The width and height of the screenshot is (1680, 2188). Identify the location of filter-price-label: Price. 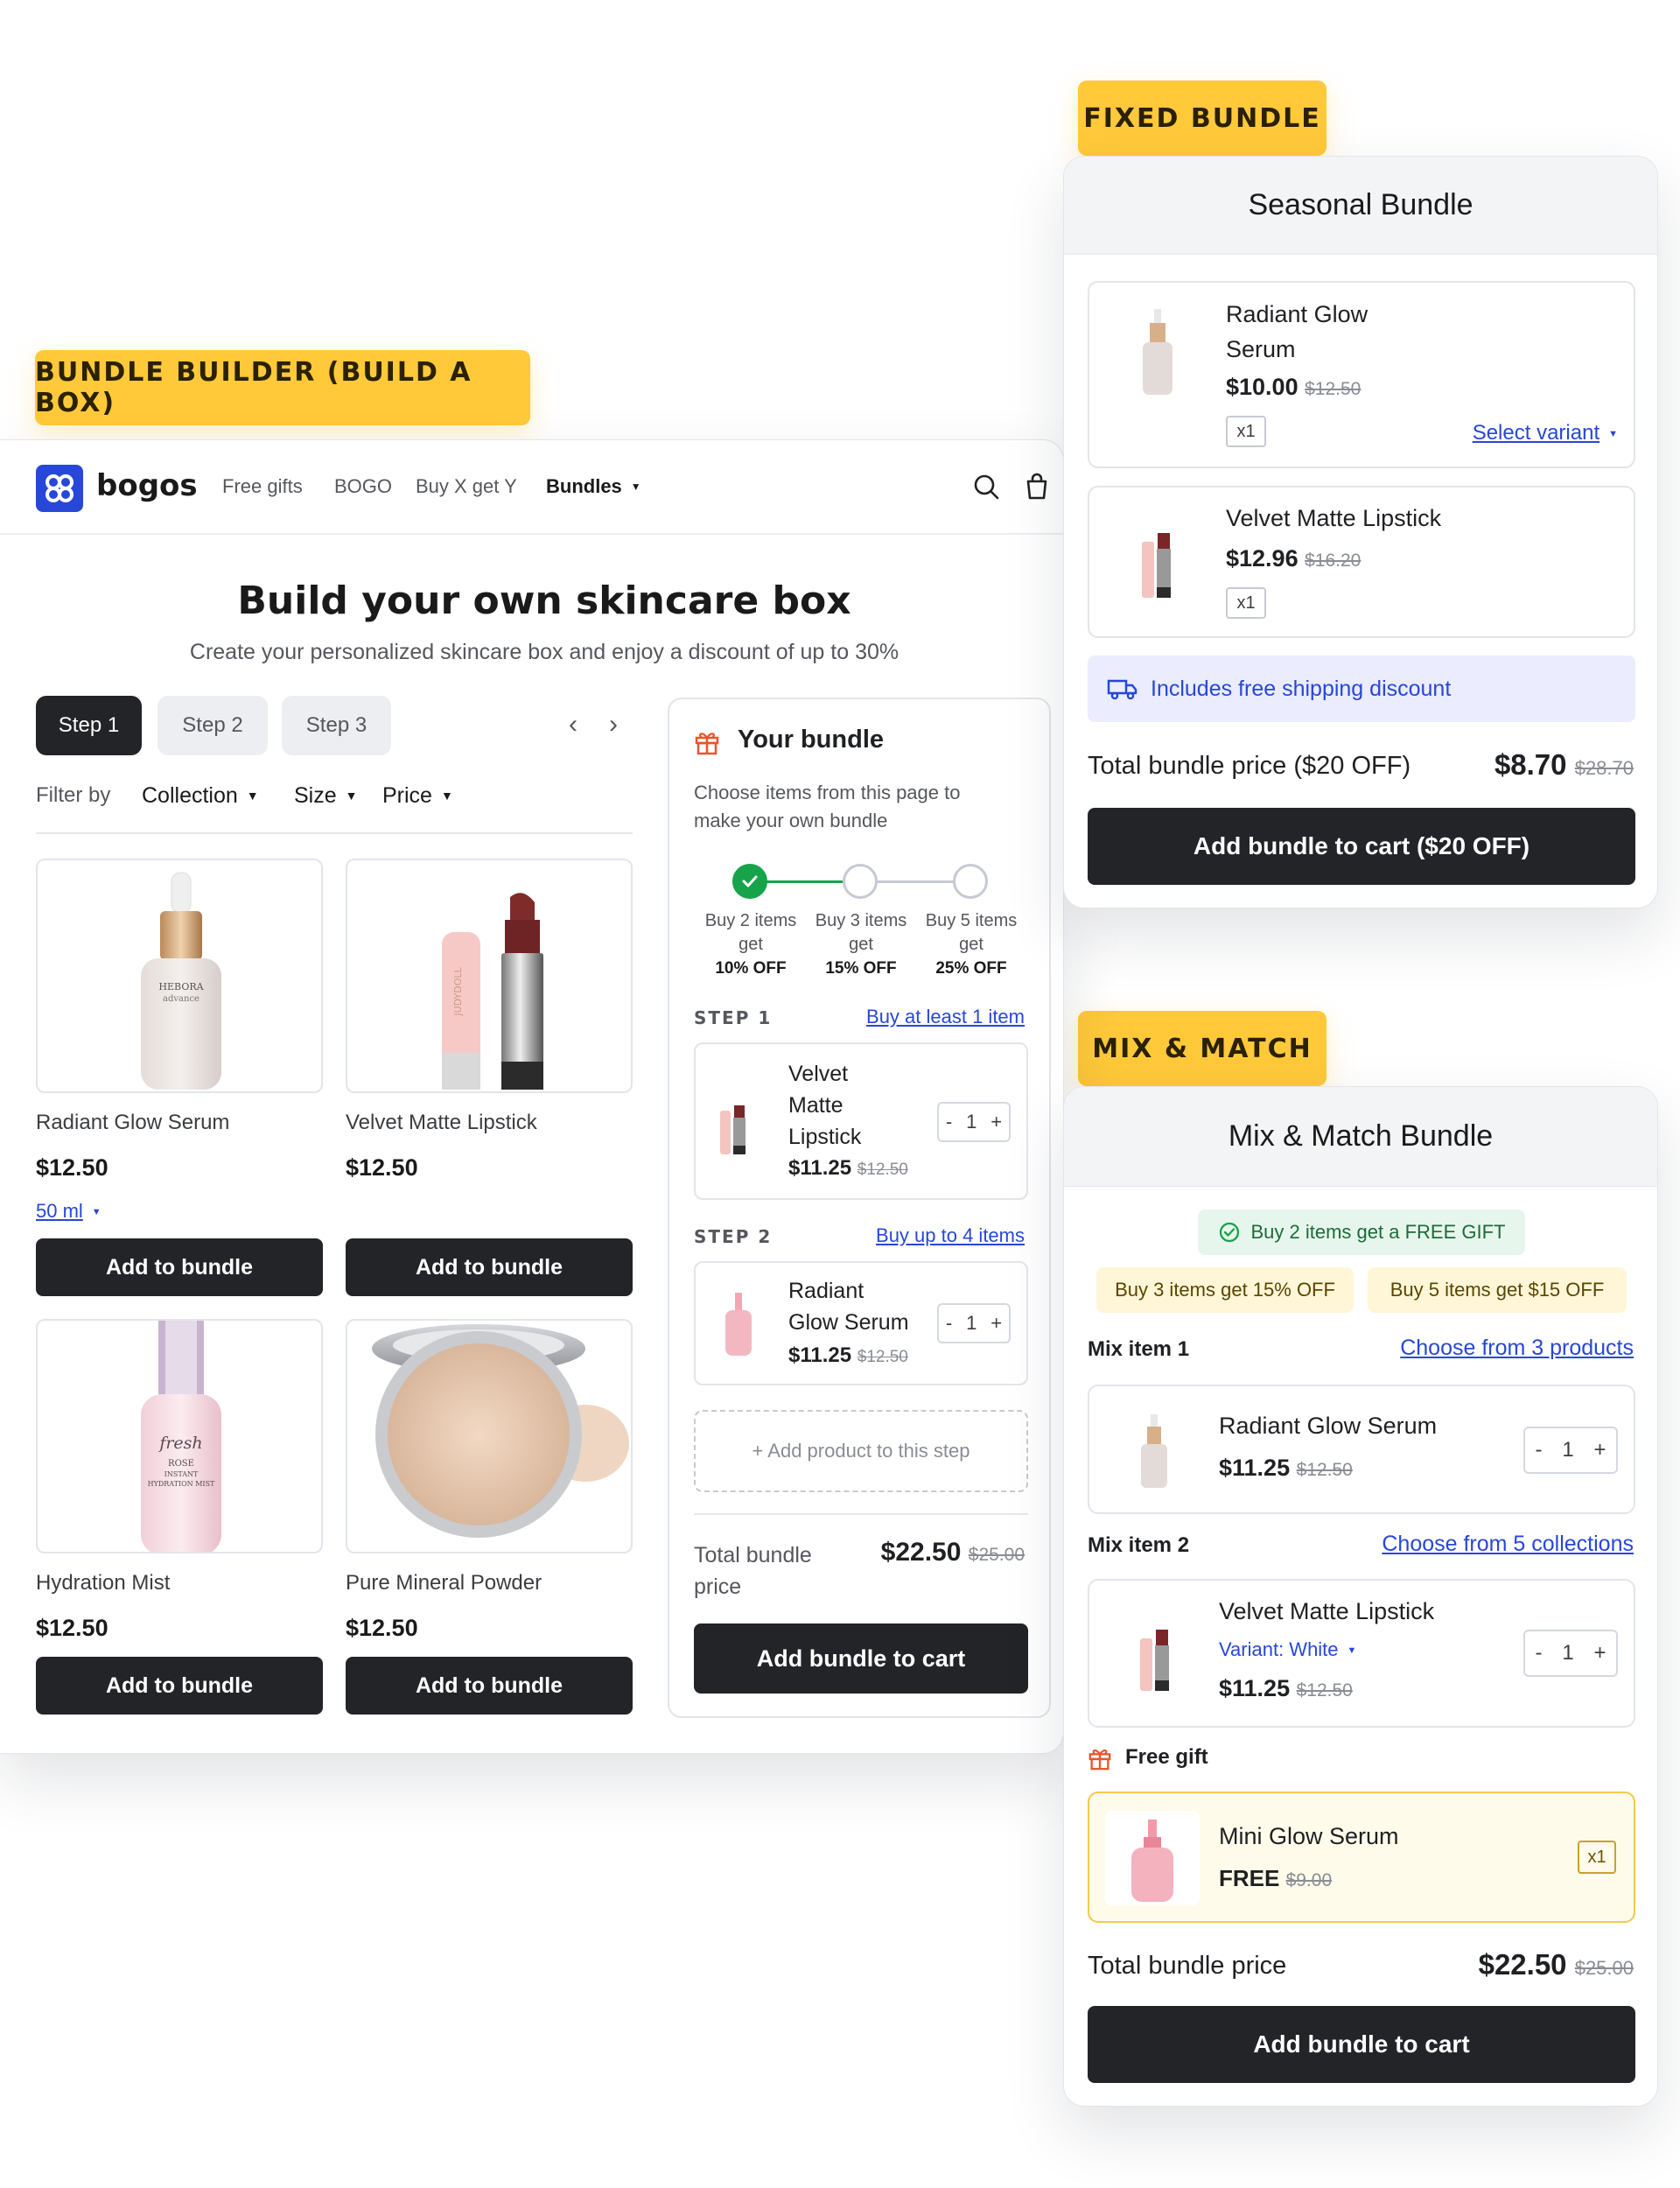
(407, 795).